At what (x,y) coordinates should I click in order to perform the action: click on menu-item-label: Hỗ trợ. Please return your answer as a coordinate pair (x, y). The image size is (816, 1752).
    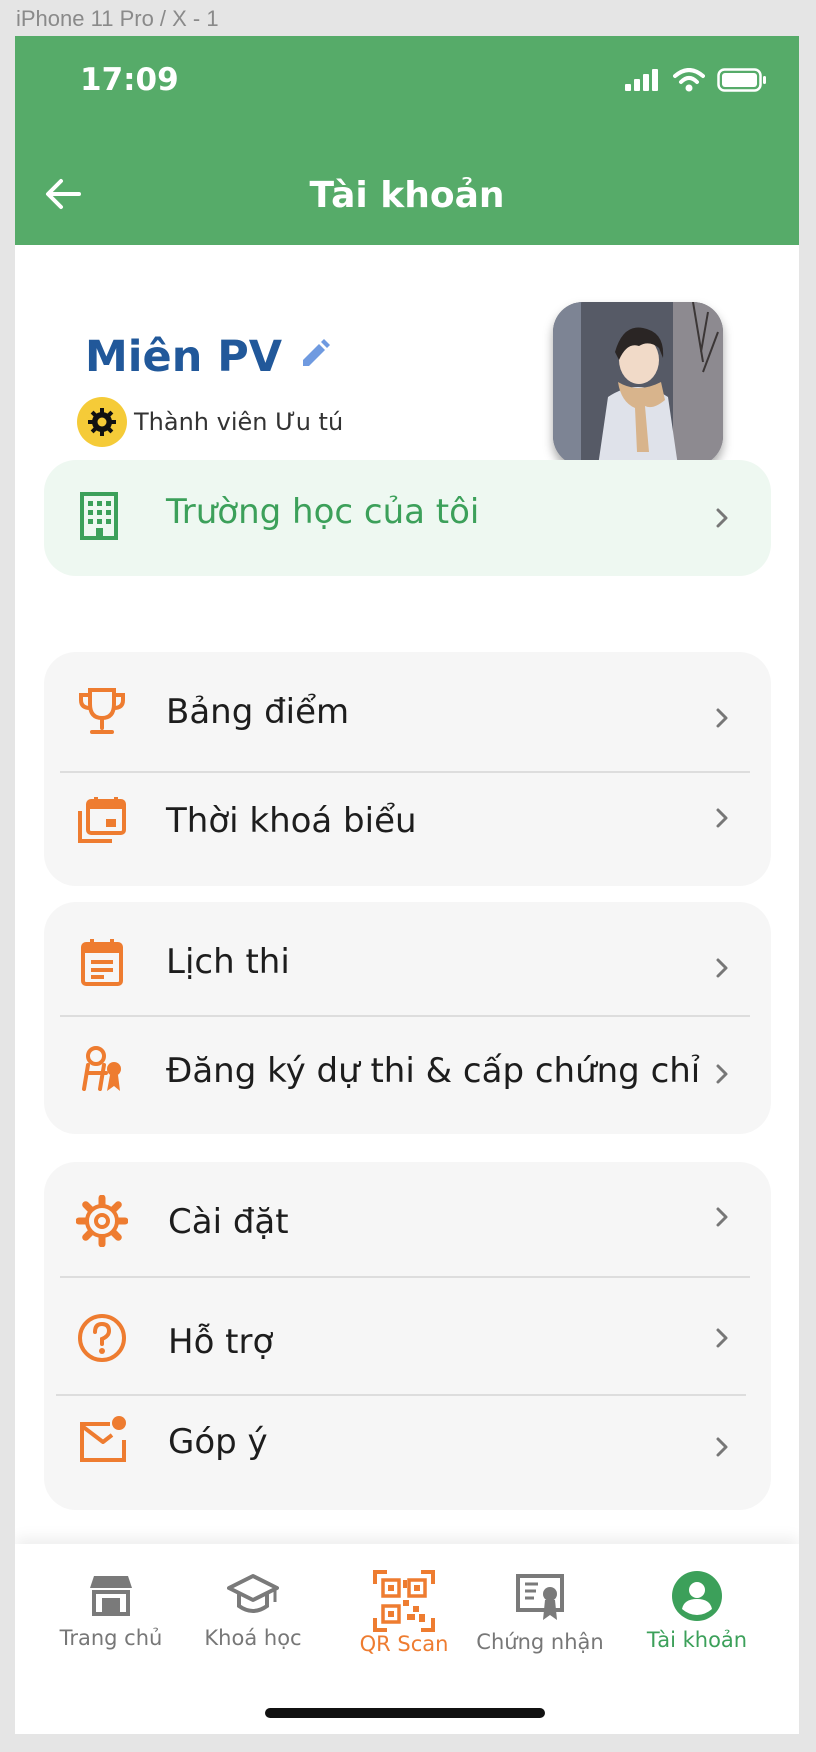
    Looking at the image, I should click on (221, 1342).